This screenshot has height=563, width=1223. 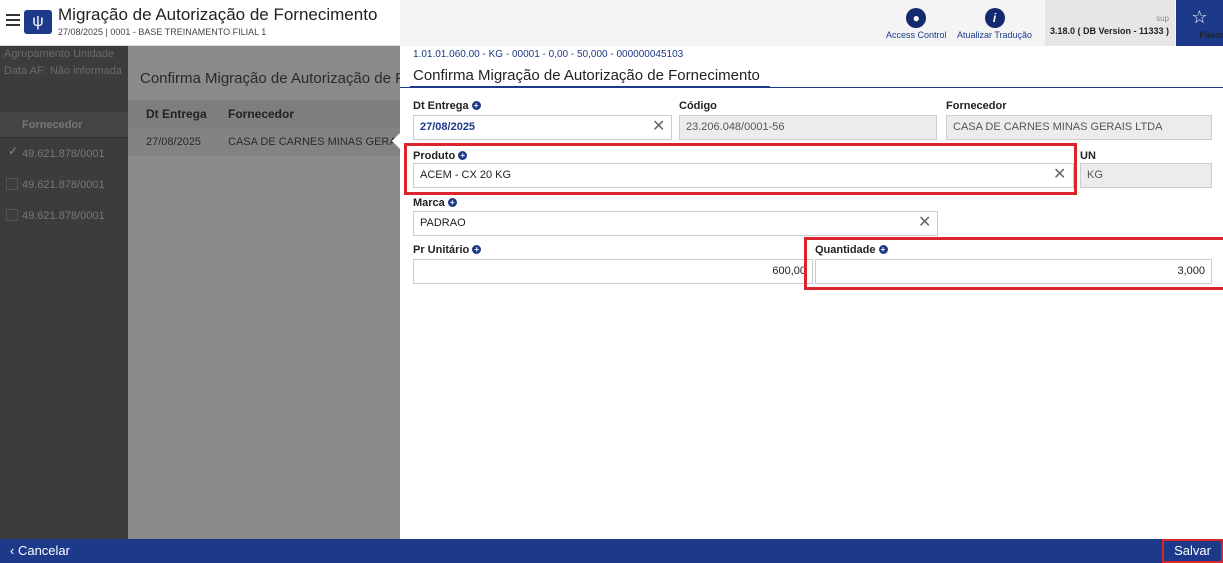 I want to click on fornecedor-field: CASA DE CARNES MINAS GERAIS LTDA, so click(x=1079, y=127).